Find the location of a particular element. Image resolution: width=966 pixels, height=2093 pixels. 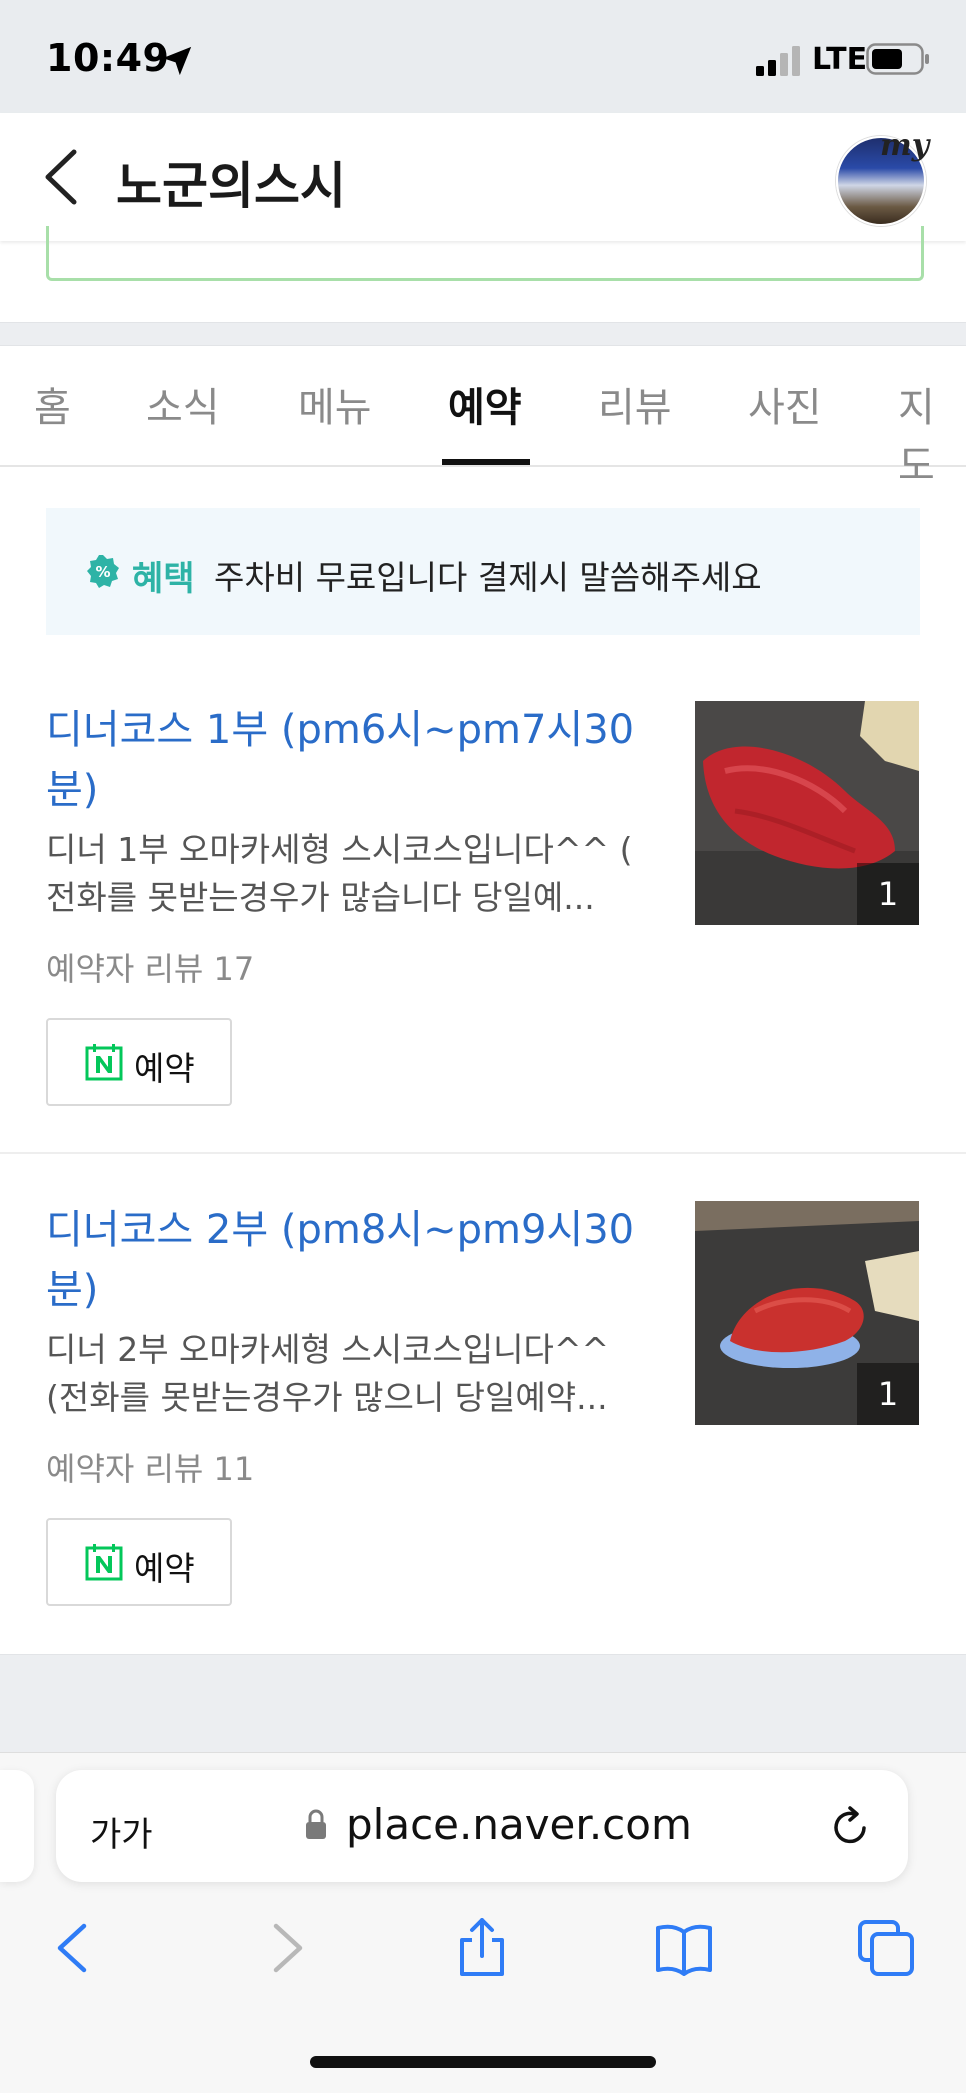

item-review-count: 예약자 리뷰 11 is located at coordinates (150, 1469).